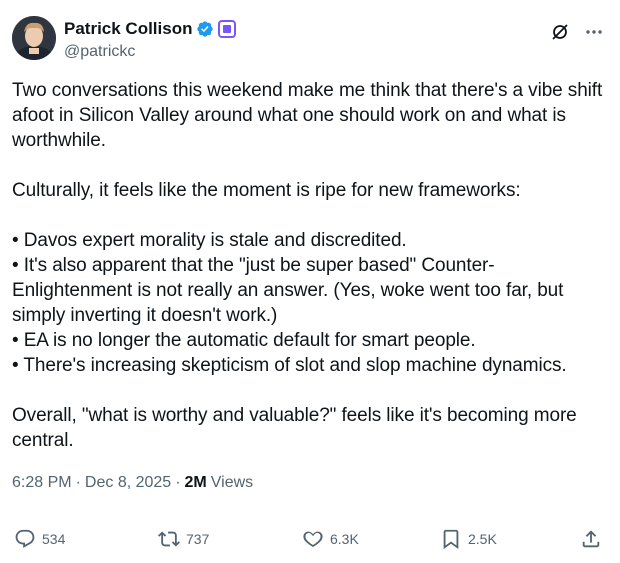 The width and height of the screenshot is (620, 563). Describe the element at coordinates (313, 539) in the screenshot. I see `heart-icon` at that location.